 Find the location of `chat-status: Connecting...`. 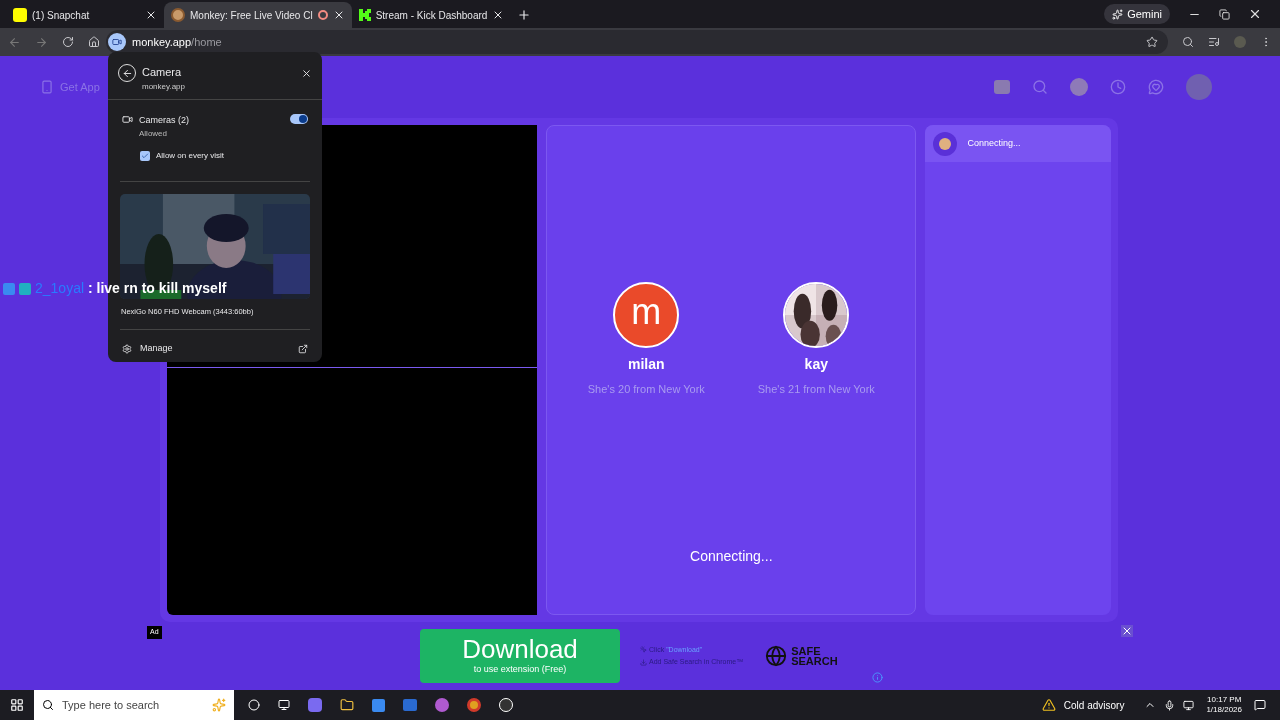

chat-status: Connecting... is located at coordinates (994, 143).